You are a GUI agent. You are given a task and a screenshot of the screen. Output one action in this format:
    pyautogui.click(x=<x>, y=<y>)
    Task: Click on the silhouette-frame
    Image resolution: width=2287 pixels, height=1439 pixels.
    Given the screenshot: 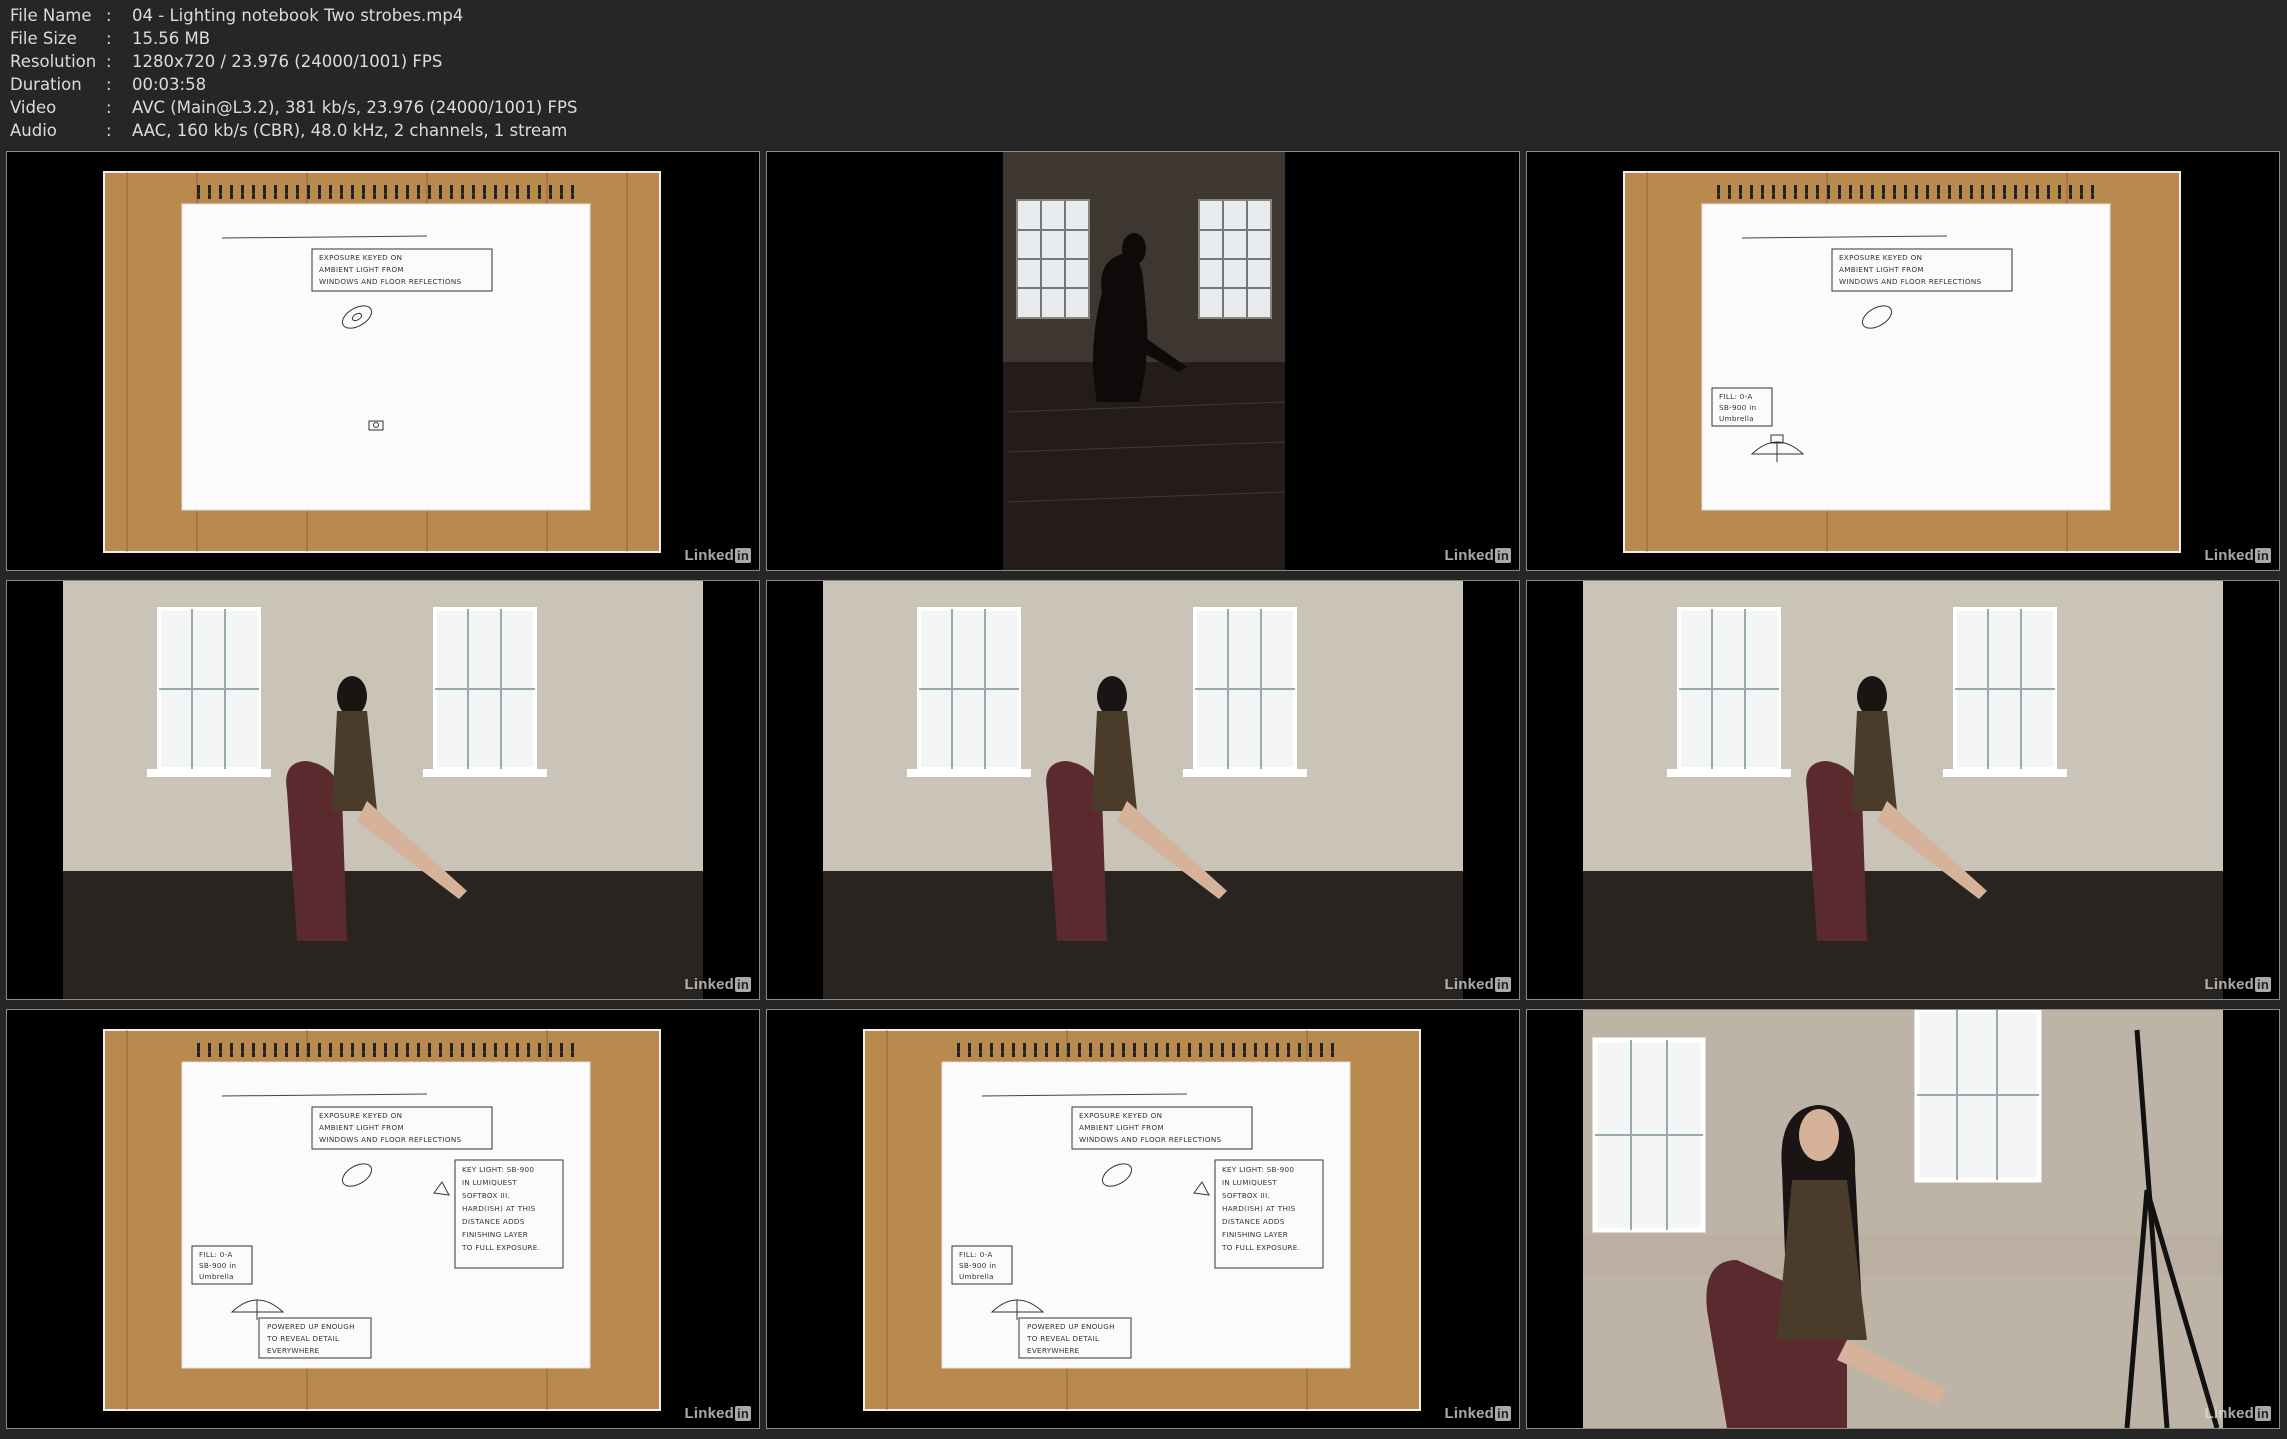 What is the action you would take?
    pyautogui.click(x=1143, y=361)
    